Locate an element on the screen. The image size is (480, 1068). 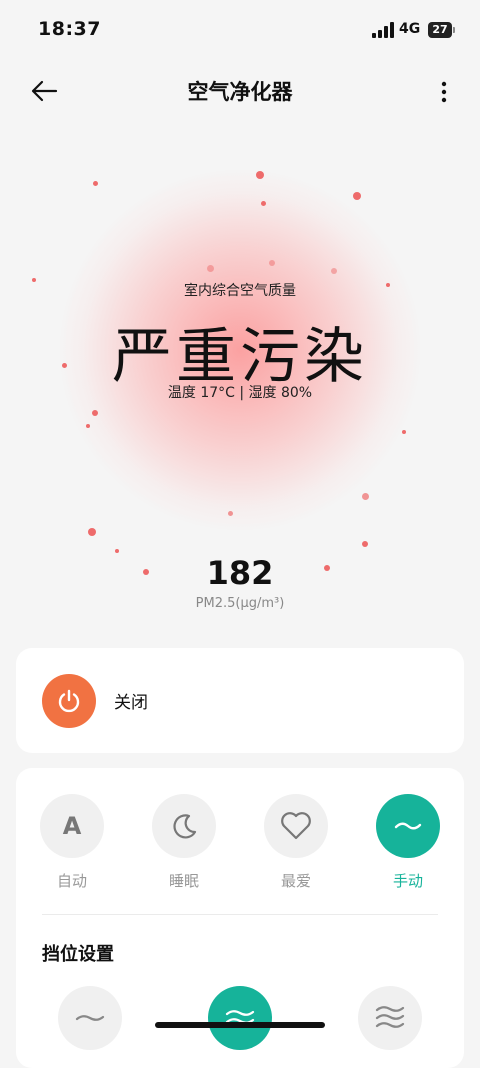
mid-wave-icon is located at coordinates (240, 1017).